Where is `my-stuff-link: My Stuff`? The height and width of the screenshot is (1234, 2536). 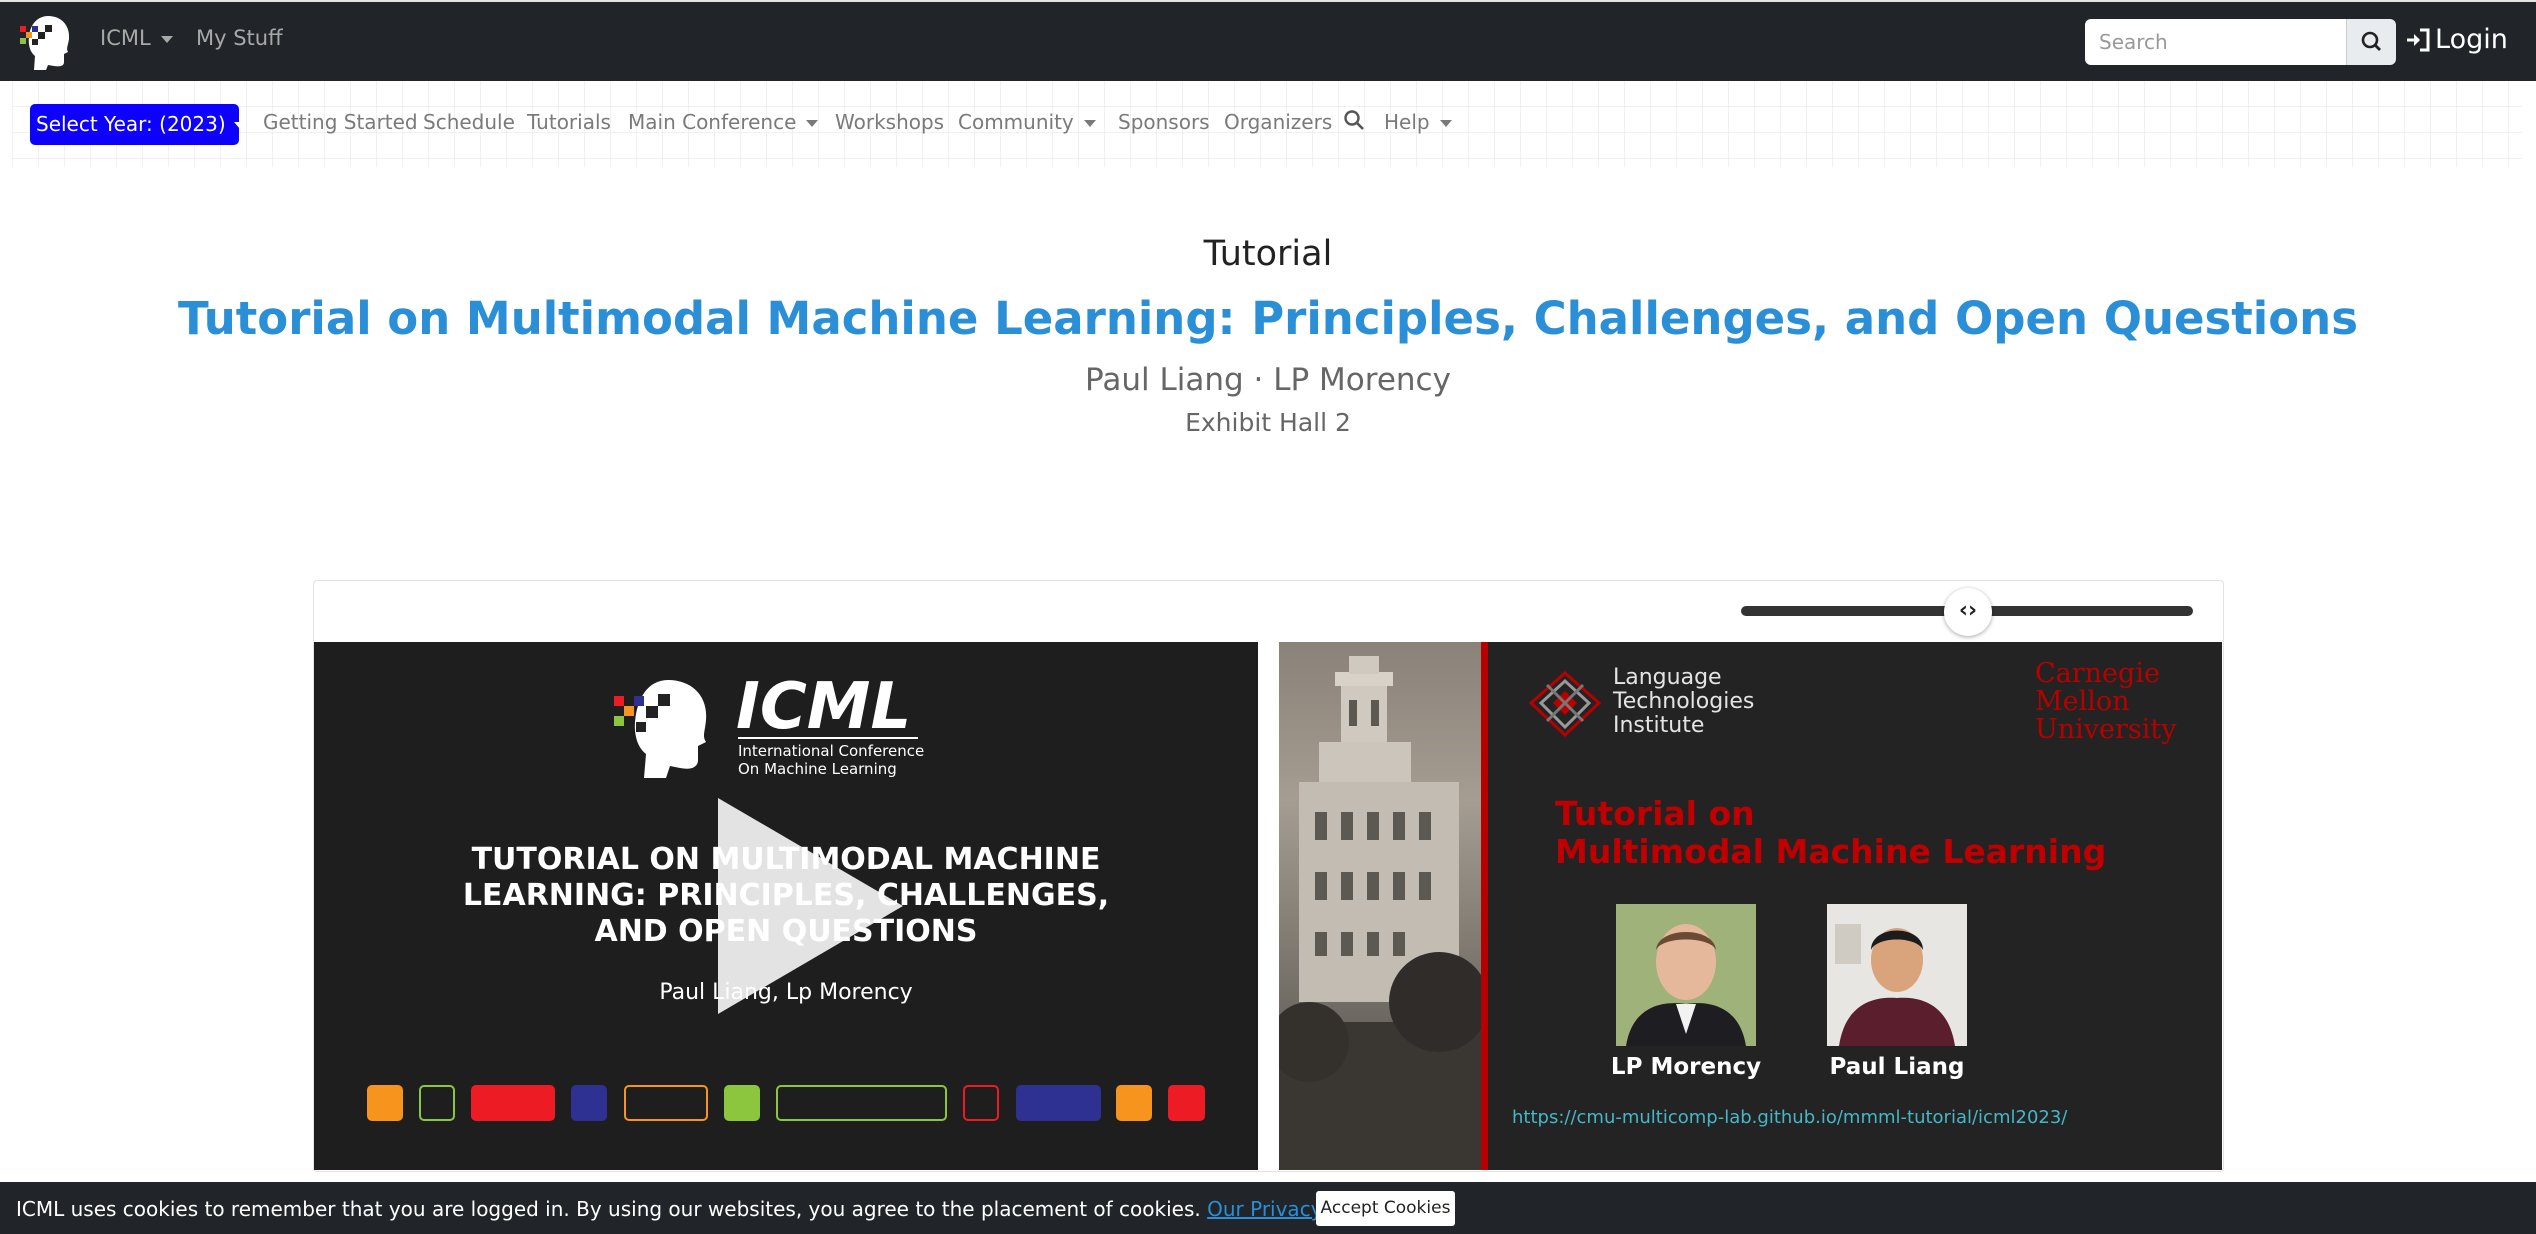 my-stuff-link: My Stuff is located at coordinates (239, 38).